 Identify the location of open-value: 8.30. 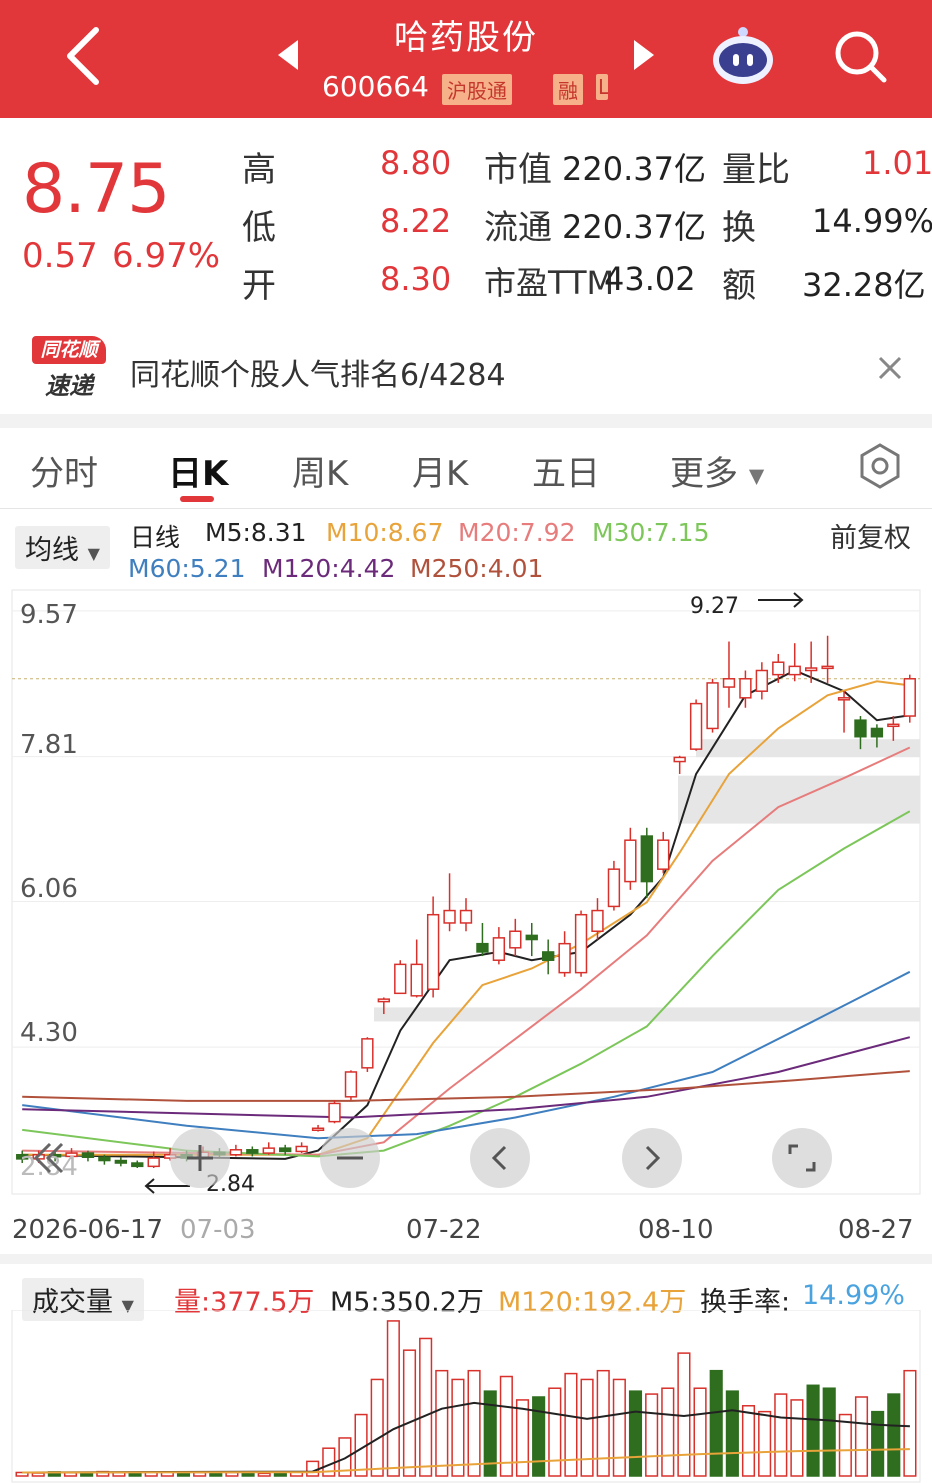
(416, 279).